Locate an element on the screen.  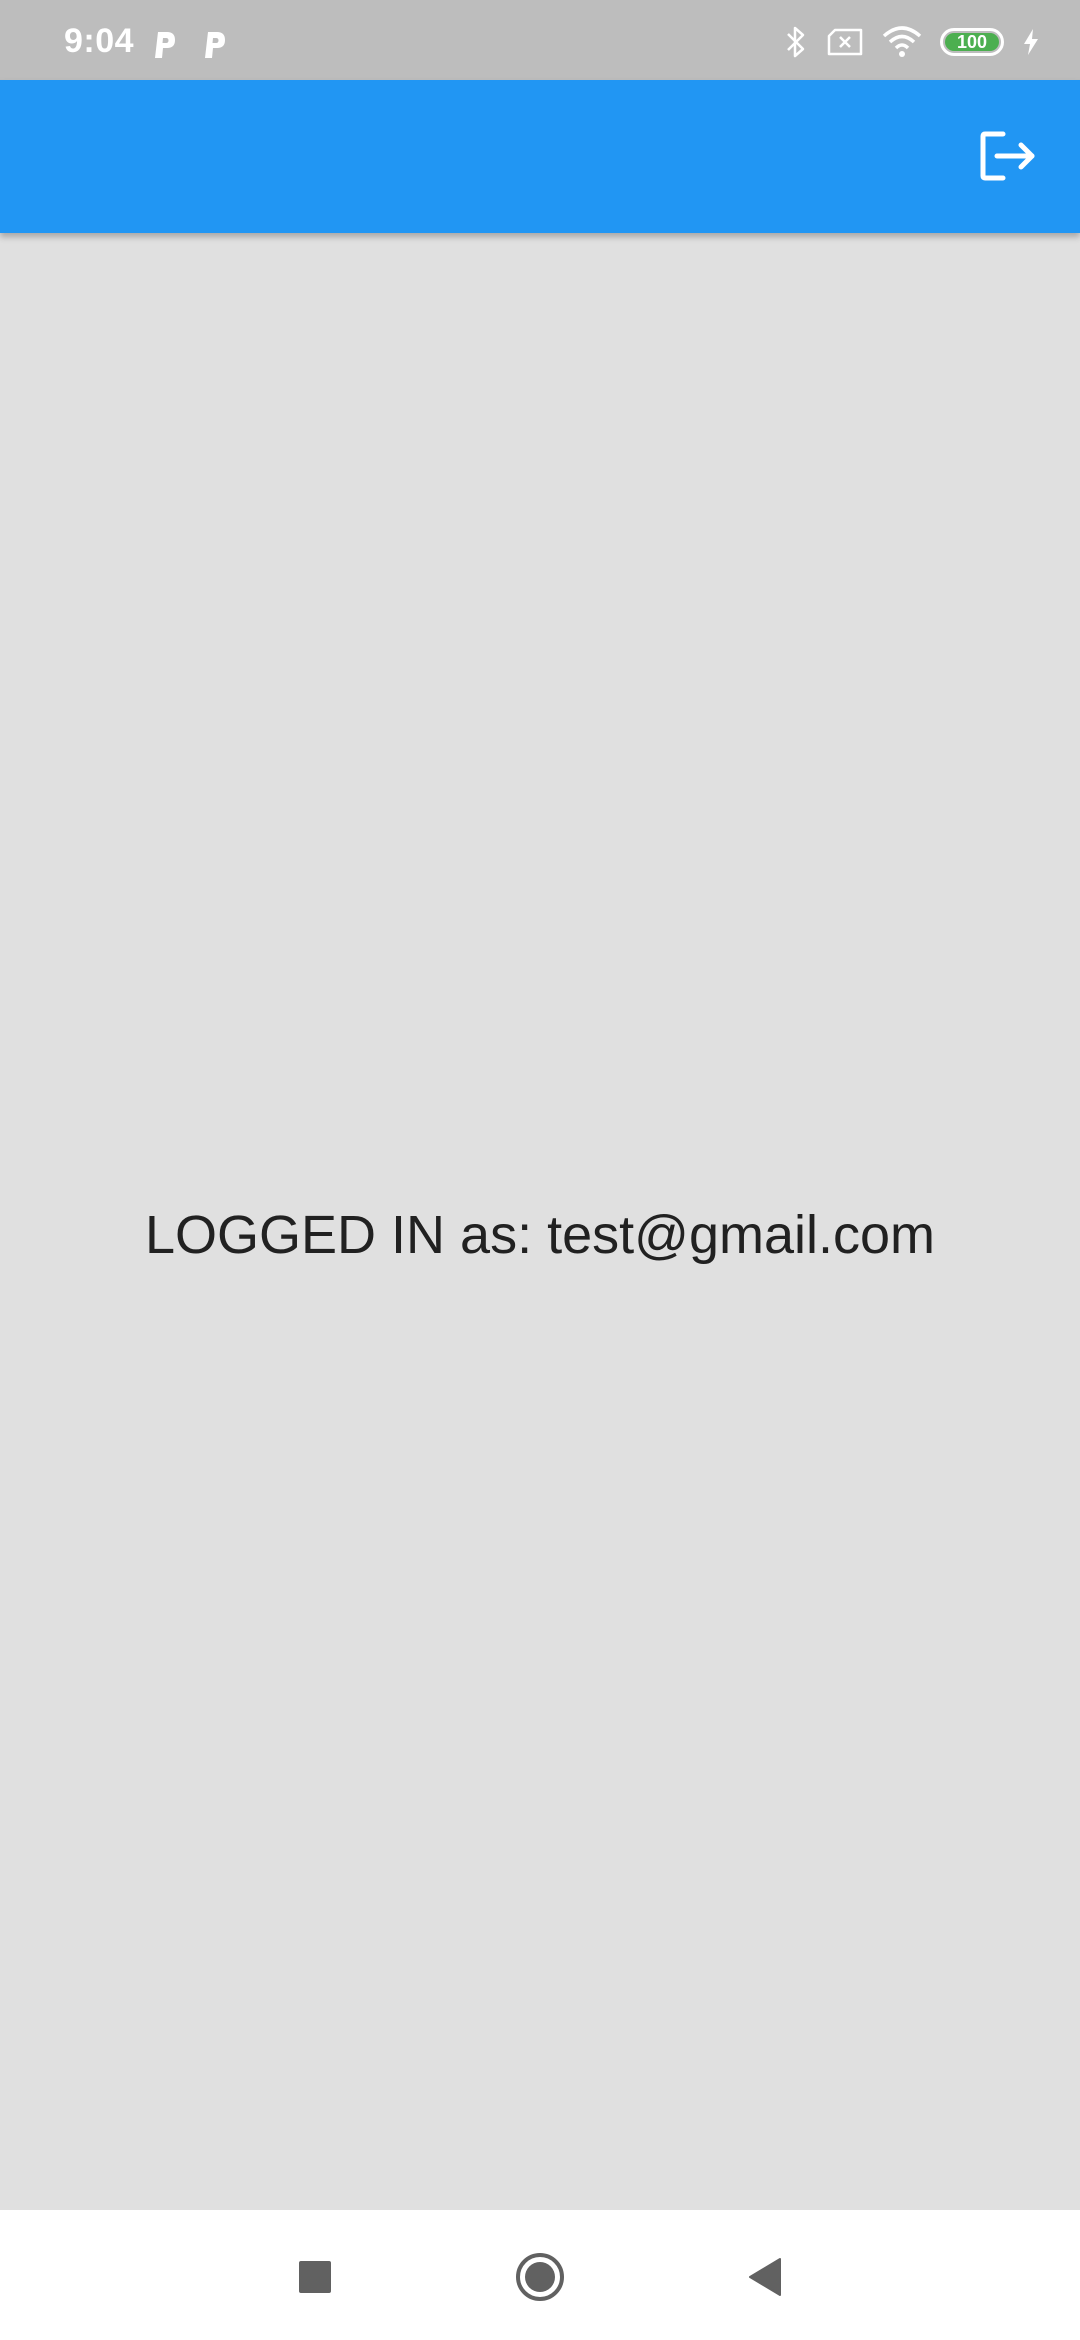
home-icon is located at coordinates (540, 2277).